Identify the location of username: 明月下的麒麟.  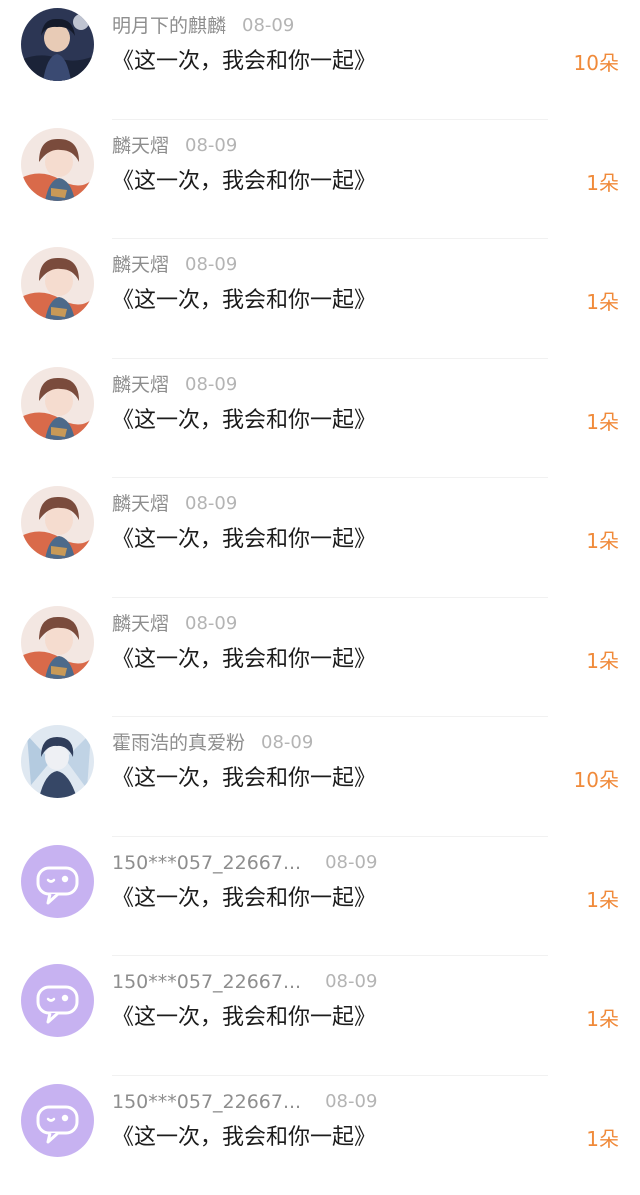
(169, 26).